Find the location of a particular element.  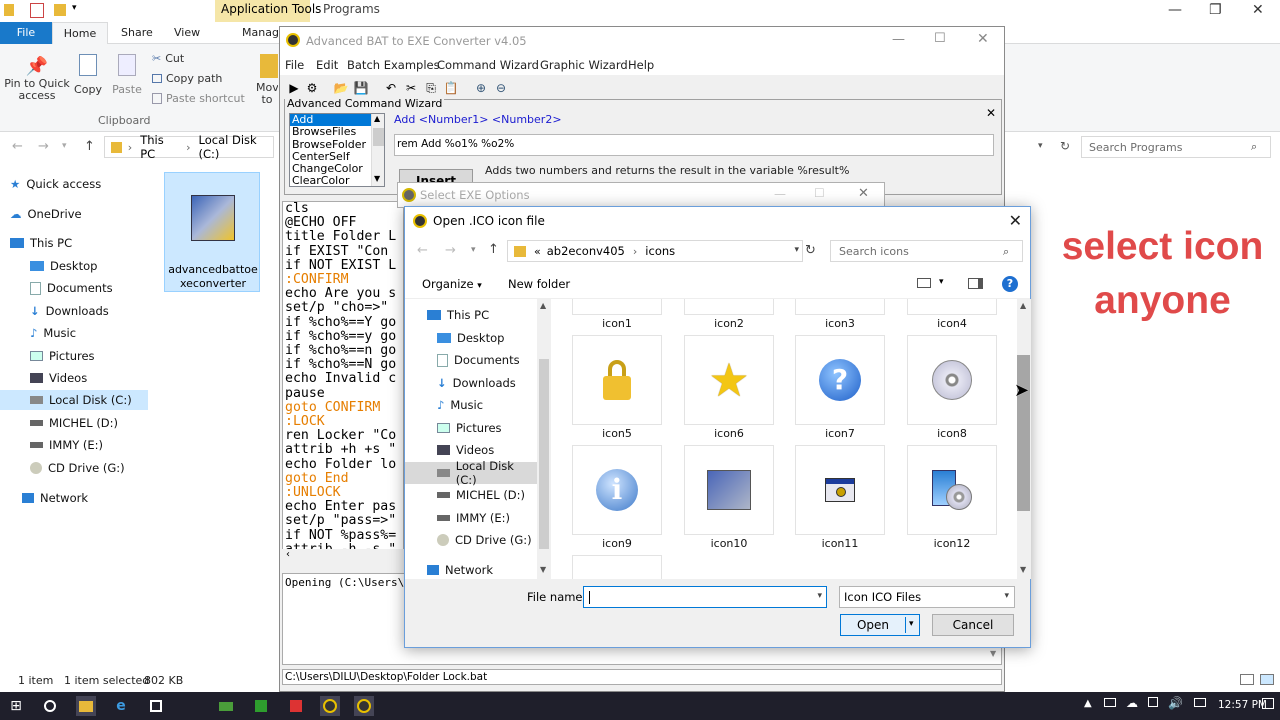

icon-file-tile: i icon9 is located at coordinates (617, 497).